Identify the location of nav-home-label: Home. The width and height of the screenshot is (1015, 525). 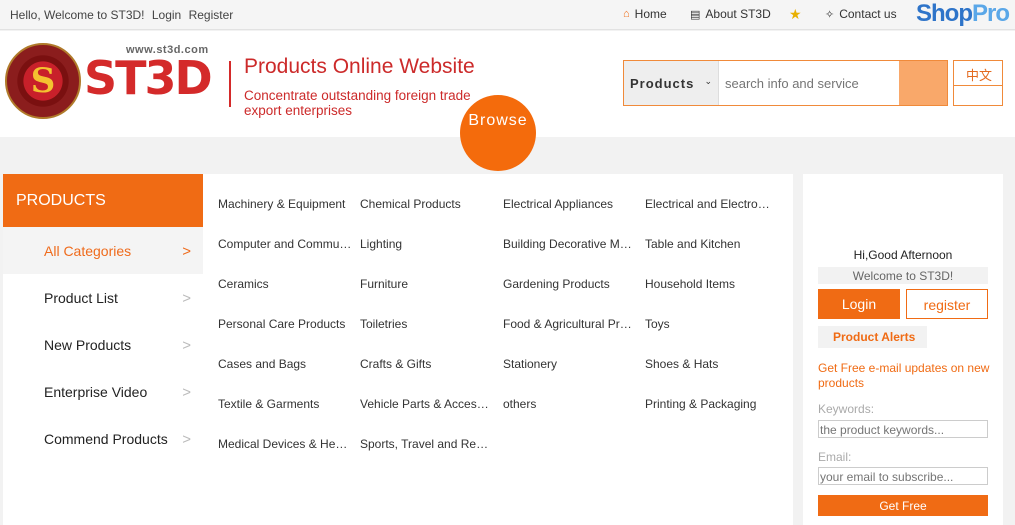
(650, 14).